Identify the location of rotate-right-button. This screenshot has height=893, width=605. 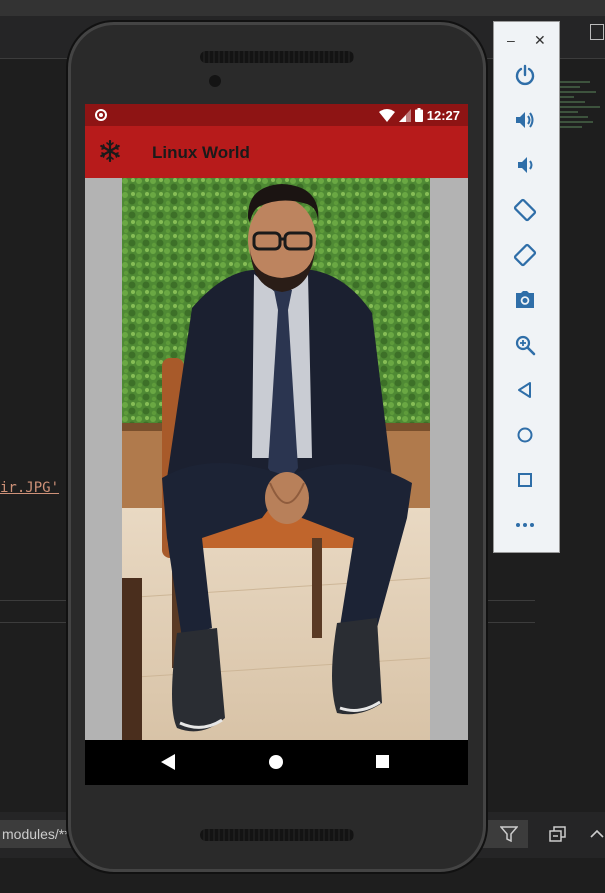
(525, 255).